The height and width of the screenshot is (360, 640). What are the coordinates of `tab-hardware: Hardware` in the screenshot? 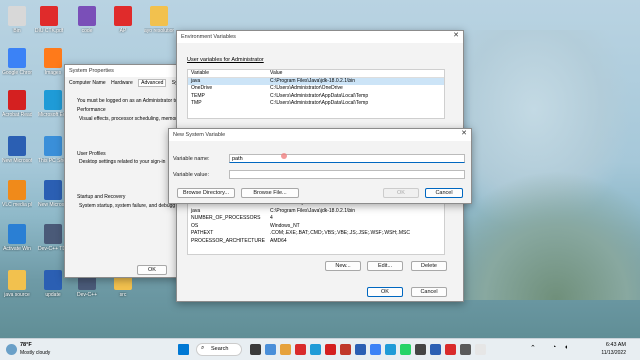 It's located at (122, 83).